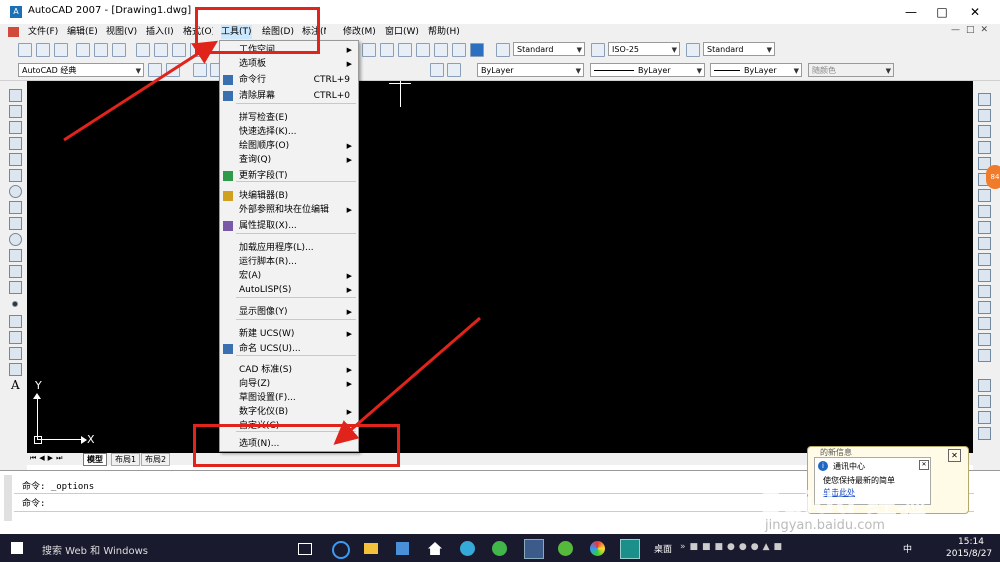 Image resolution: width=1000 pixels, height=562 pixels. What do you see at coordinates (843, 503) in the screenshot?
I see `watermark-brand: Baidu 经验` at bounding box center [843, 503].